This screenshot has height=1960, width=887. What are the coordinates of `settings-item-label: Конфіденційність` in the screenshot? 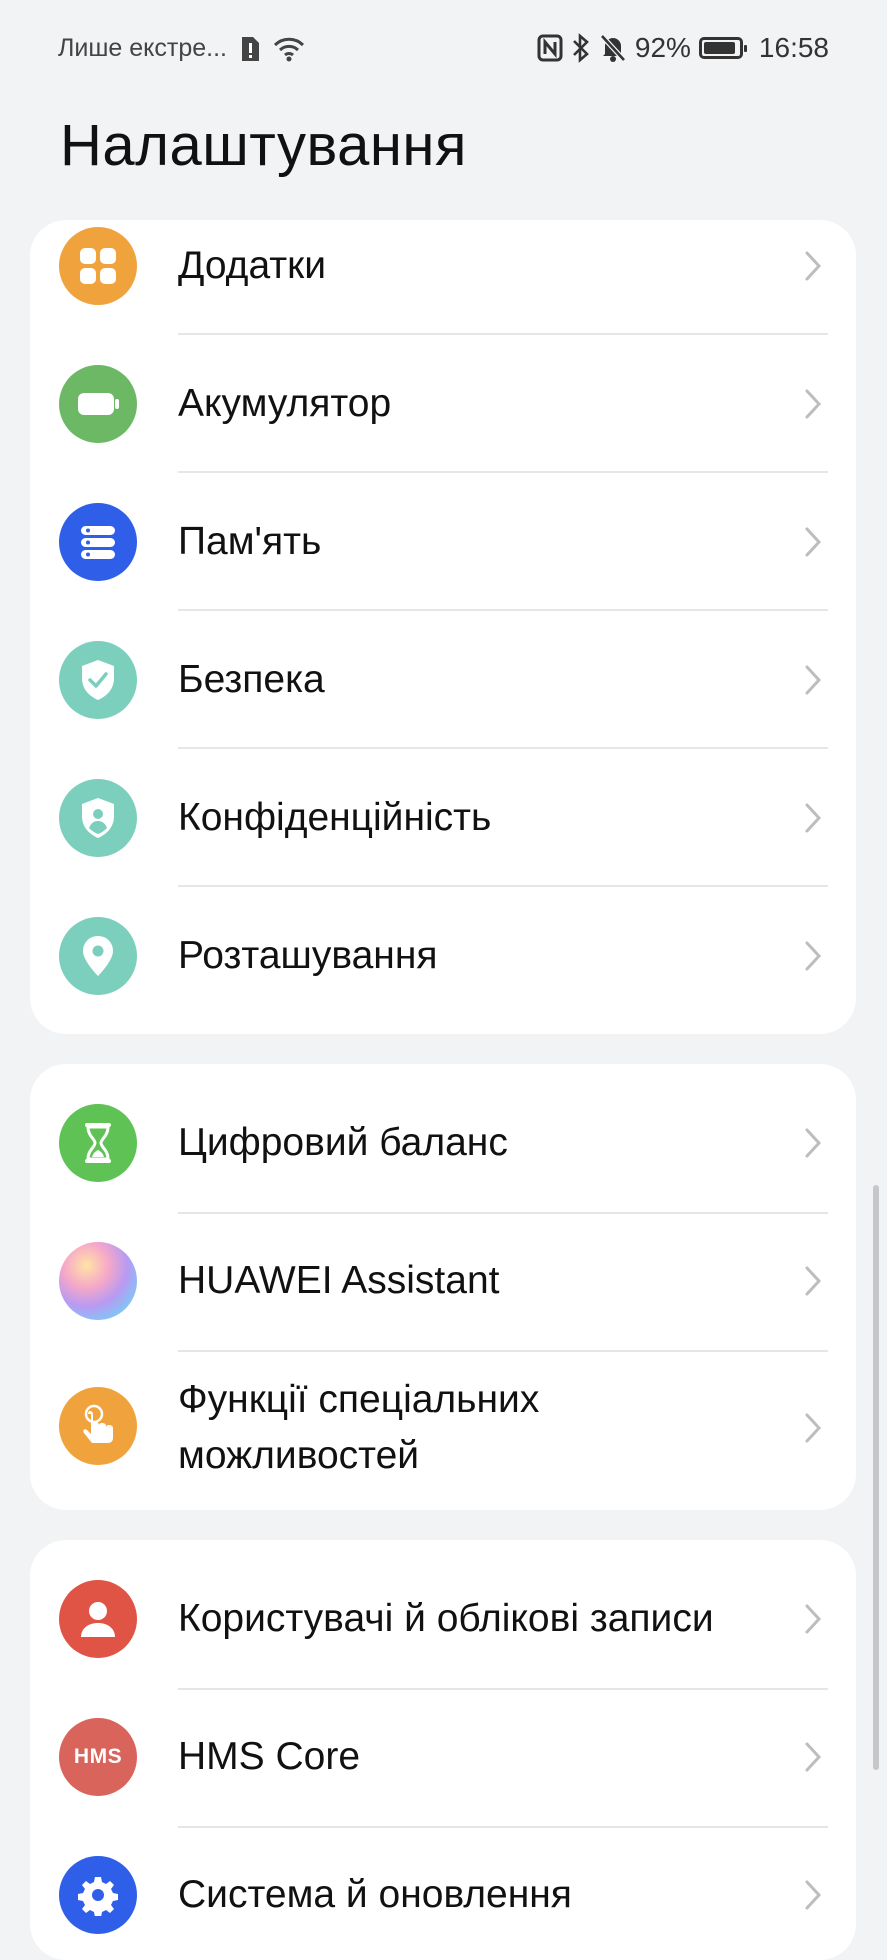 It's located at (335, 817).